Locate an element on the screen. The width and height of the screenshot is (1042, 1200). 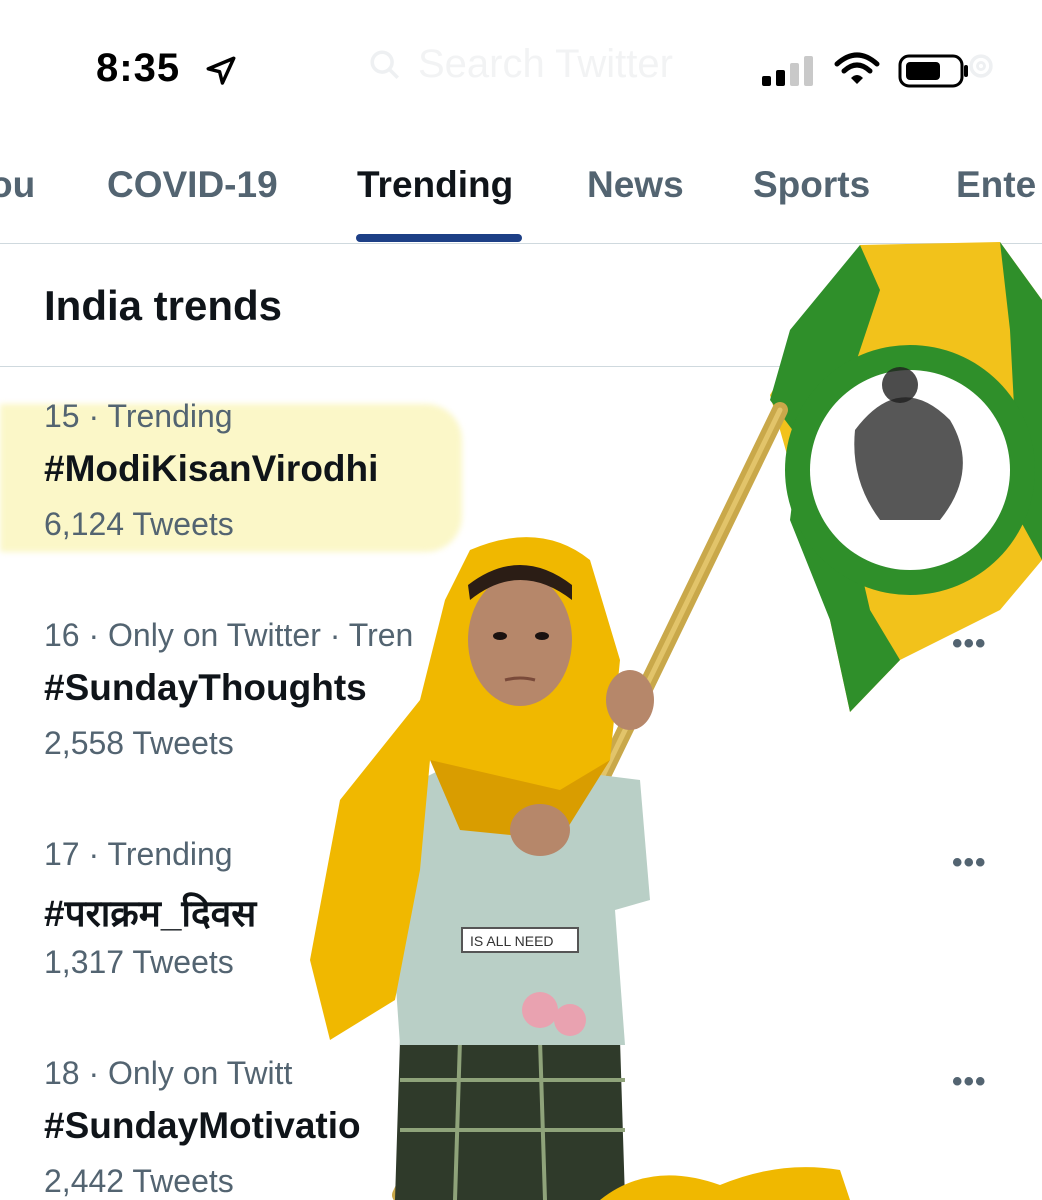
search-placeholder: Search Twitter is located at coordinates (545, 64).